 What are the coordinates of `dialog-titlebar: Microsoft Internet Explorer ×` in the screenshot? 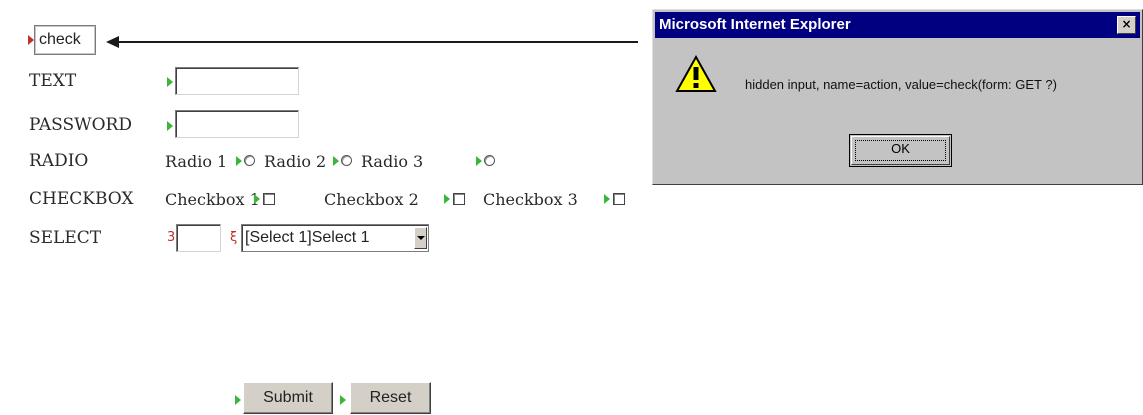 It's located at (897, 25).